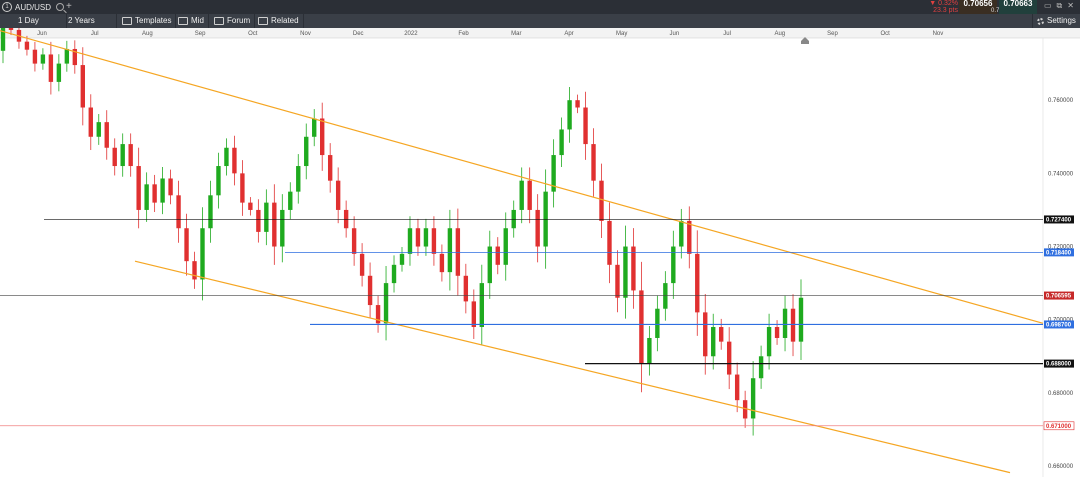 This screenshot has width=1080, height=477. I want to click on month-label-1: Jul, so click(95, 34).